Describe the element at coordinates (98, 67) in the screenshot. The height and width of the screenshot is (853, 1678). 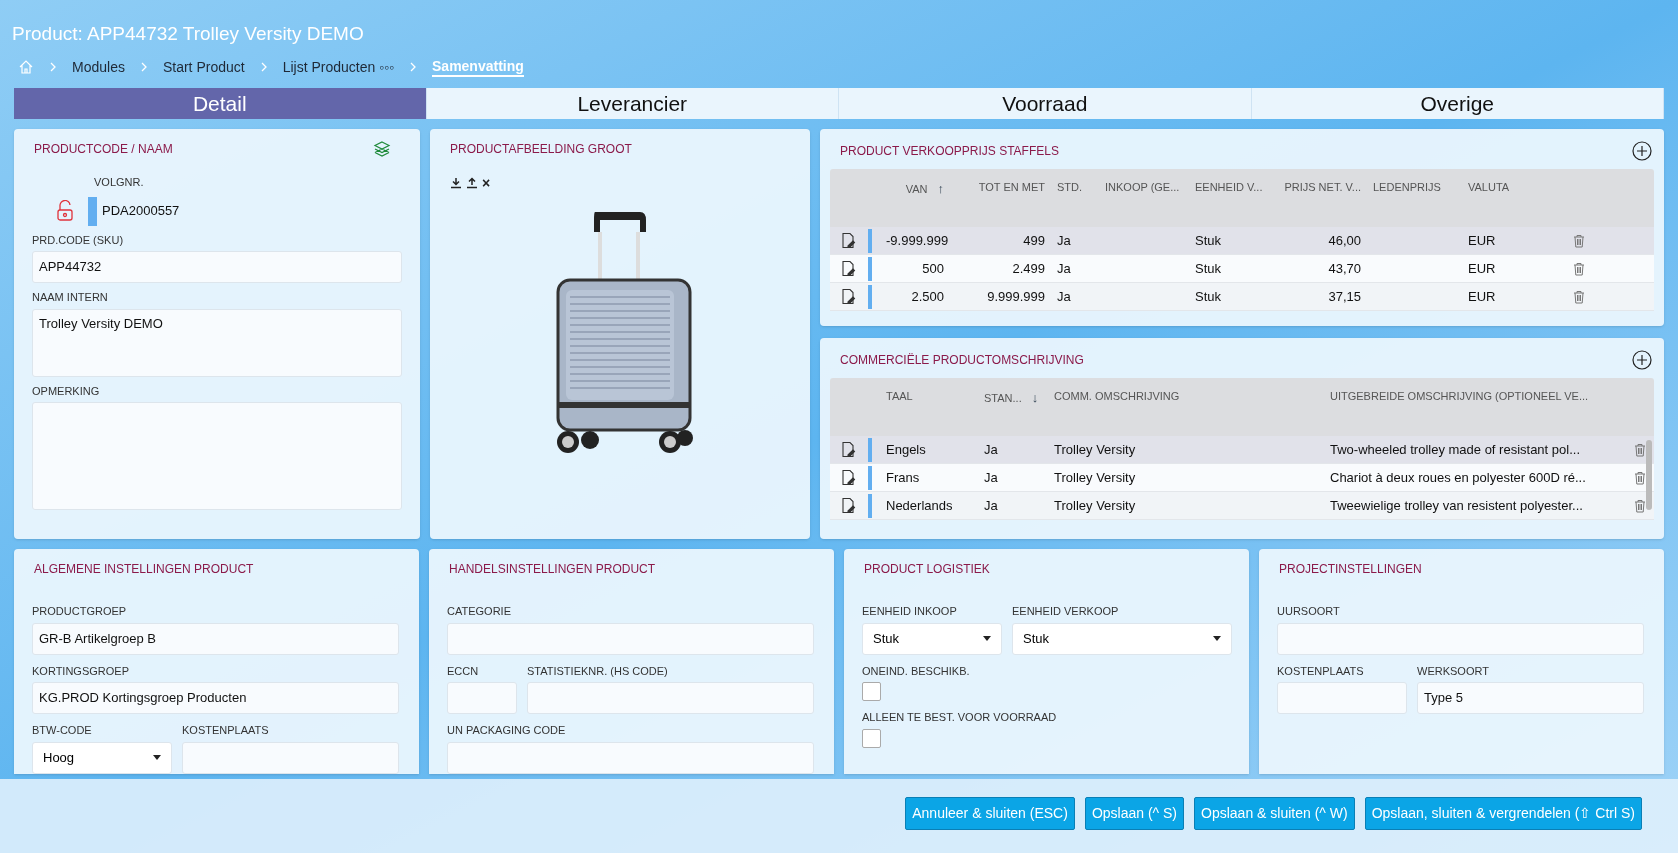
I see `breadcrumb-link: Modules` at that location.